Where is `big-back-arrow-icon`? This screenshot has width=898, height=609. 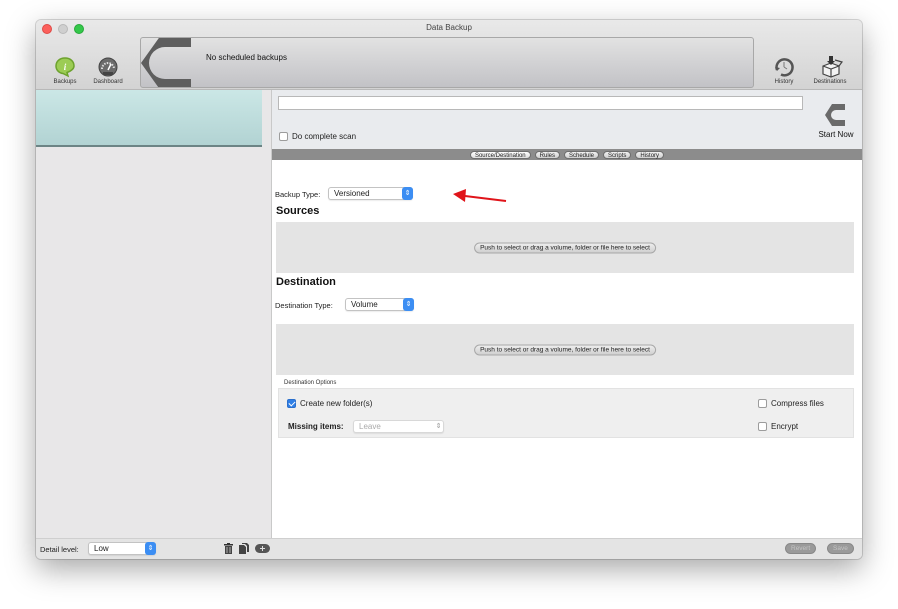 big-back-arrow-icon is located at coordinates (166, 62).